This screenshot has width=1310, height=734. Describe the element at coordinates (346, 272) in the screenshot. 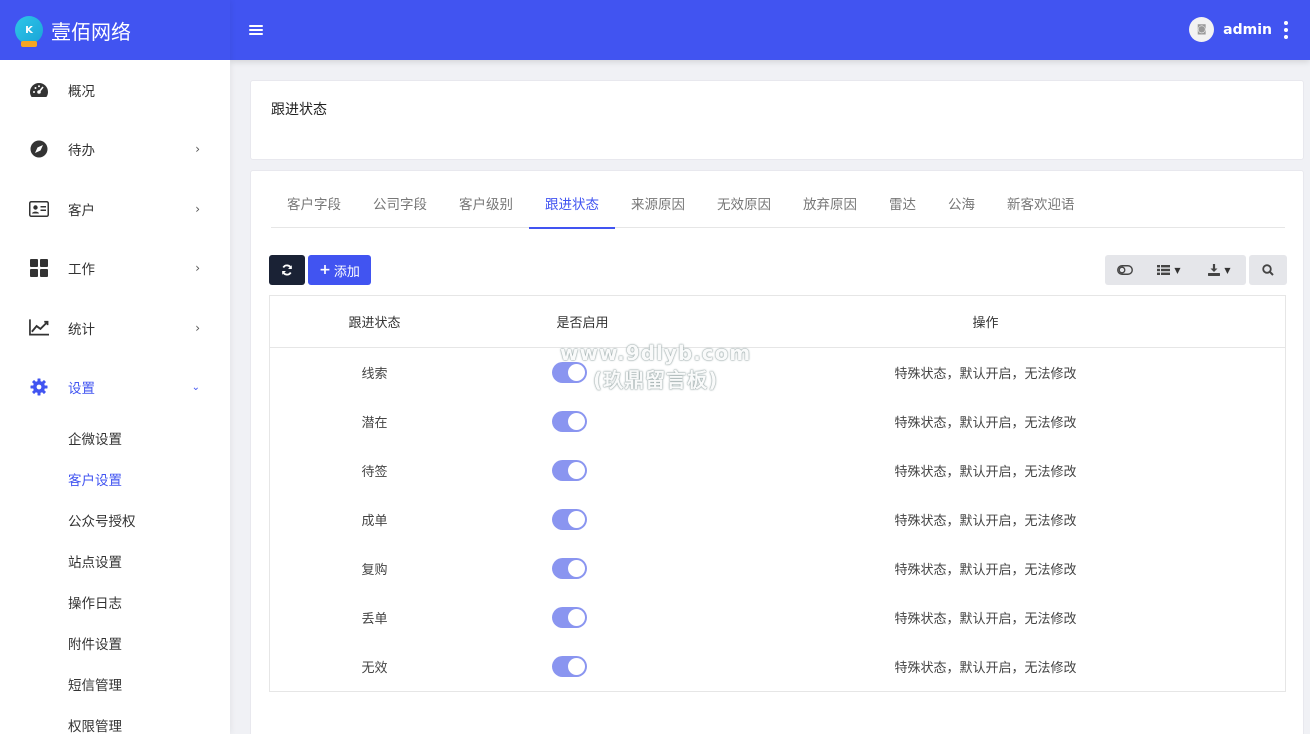

I see `add-button-label: 添加` at that location.